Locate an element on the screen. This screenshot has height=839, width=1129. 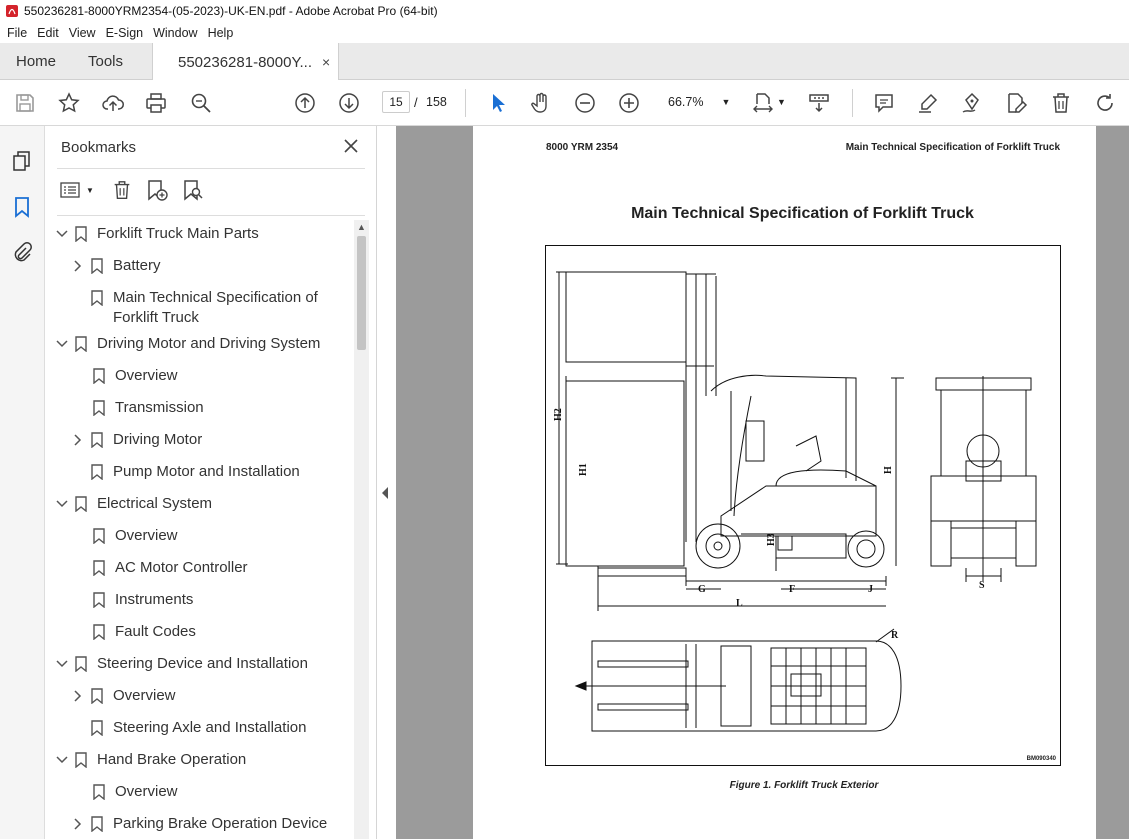
close-icon is located at coordinates (351, 146).